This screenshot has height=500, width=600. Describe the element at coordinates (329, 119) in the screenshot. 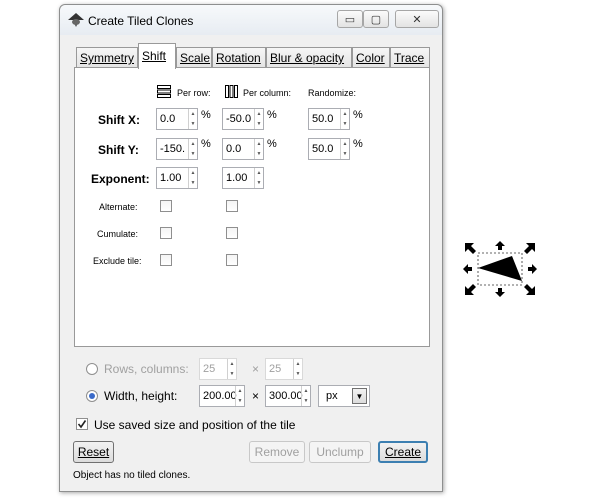

I see `shift-x-randomize-input: 50.0 ▲ ▼` at that location.